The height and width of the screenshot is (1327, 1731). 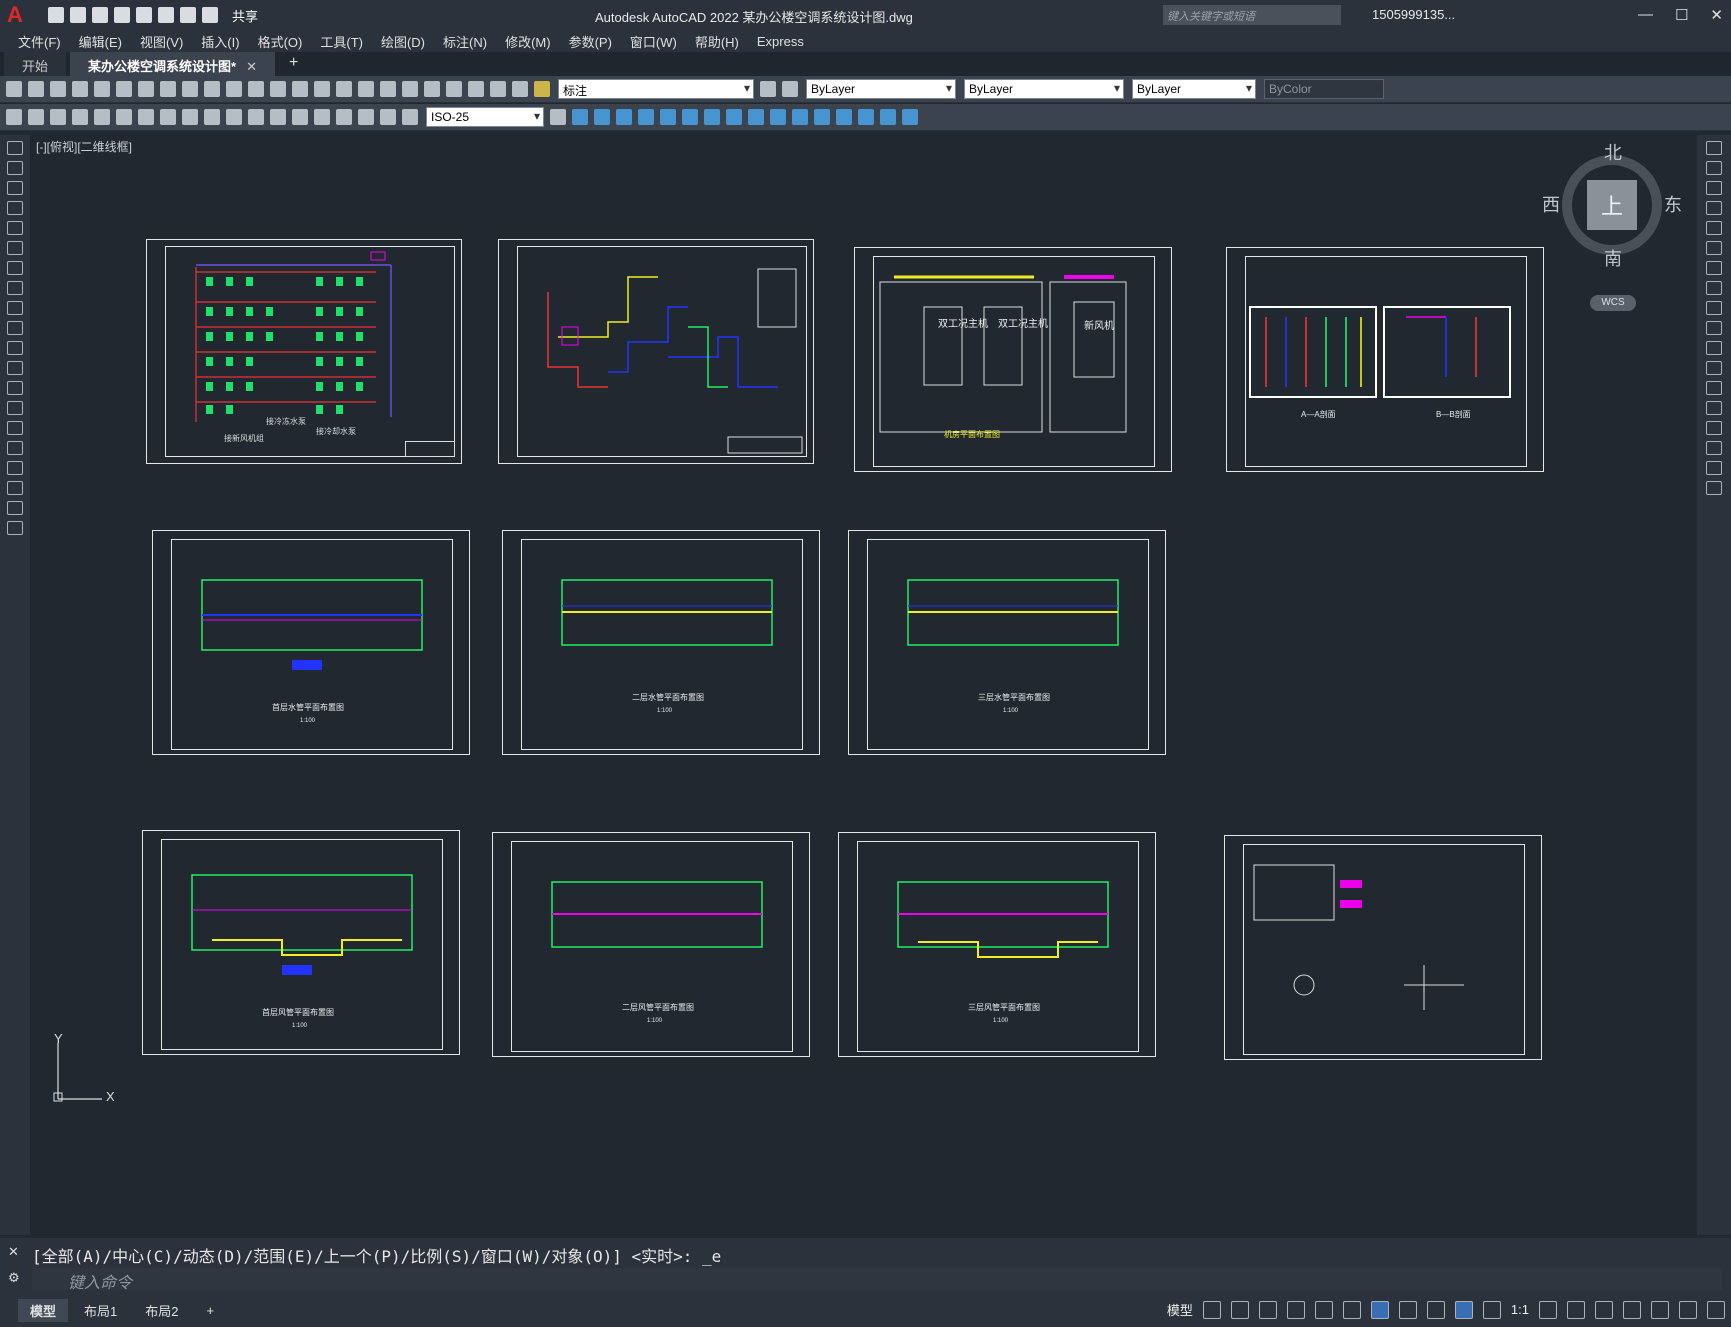 I want to click on explode-icon, so click(x=1714, y=488).